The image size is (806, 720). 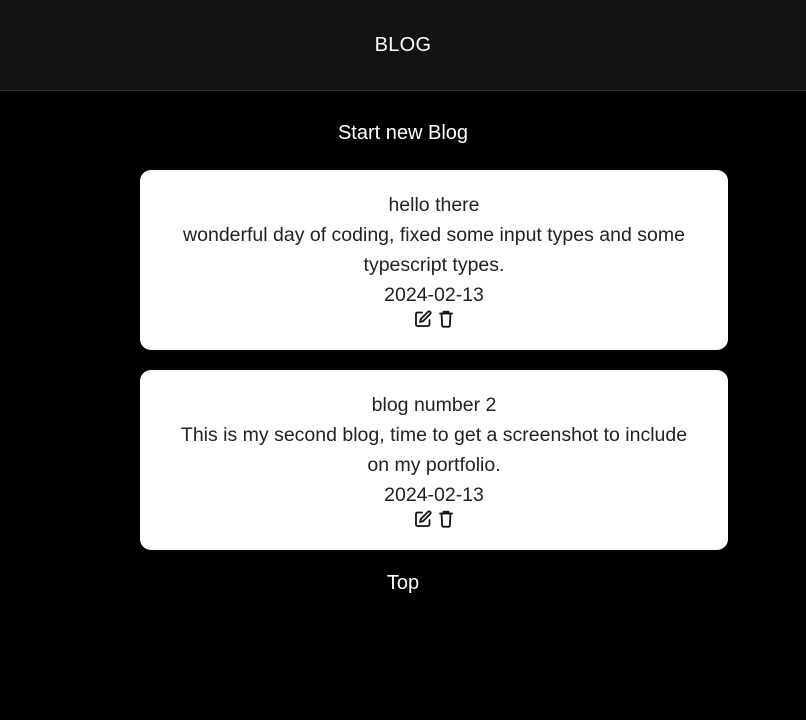 I want to click on back-to-top-link: Top, so click(x=403, y=583).